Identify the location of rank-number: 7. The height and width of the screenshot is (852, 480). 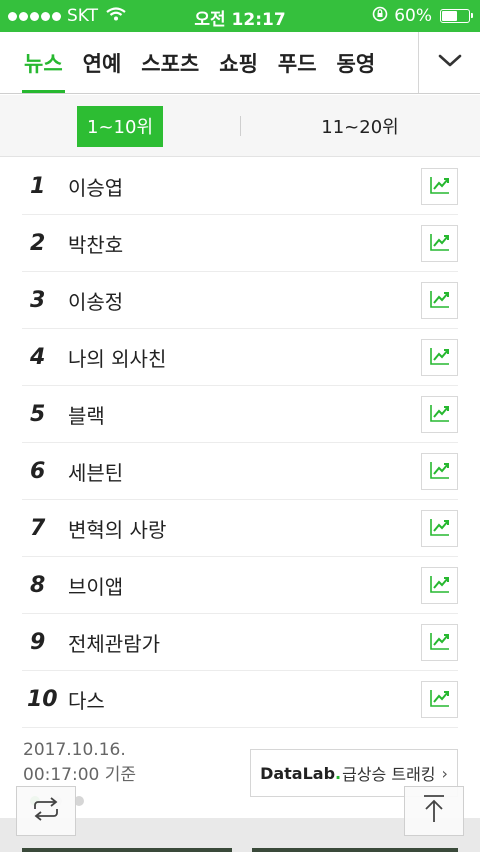
(38, 528).